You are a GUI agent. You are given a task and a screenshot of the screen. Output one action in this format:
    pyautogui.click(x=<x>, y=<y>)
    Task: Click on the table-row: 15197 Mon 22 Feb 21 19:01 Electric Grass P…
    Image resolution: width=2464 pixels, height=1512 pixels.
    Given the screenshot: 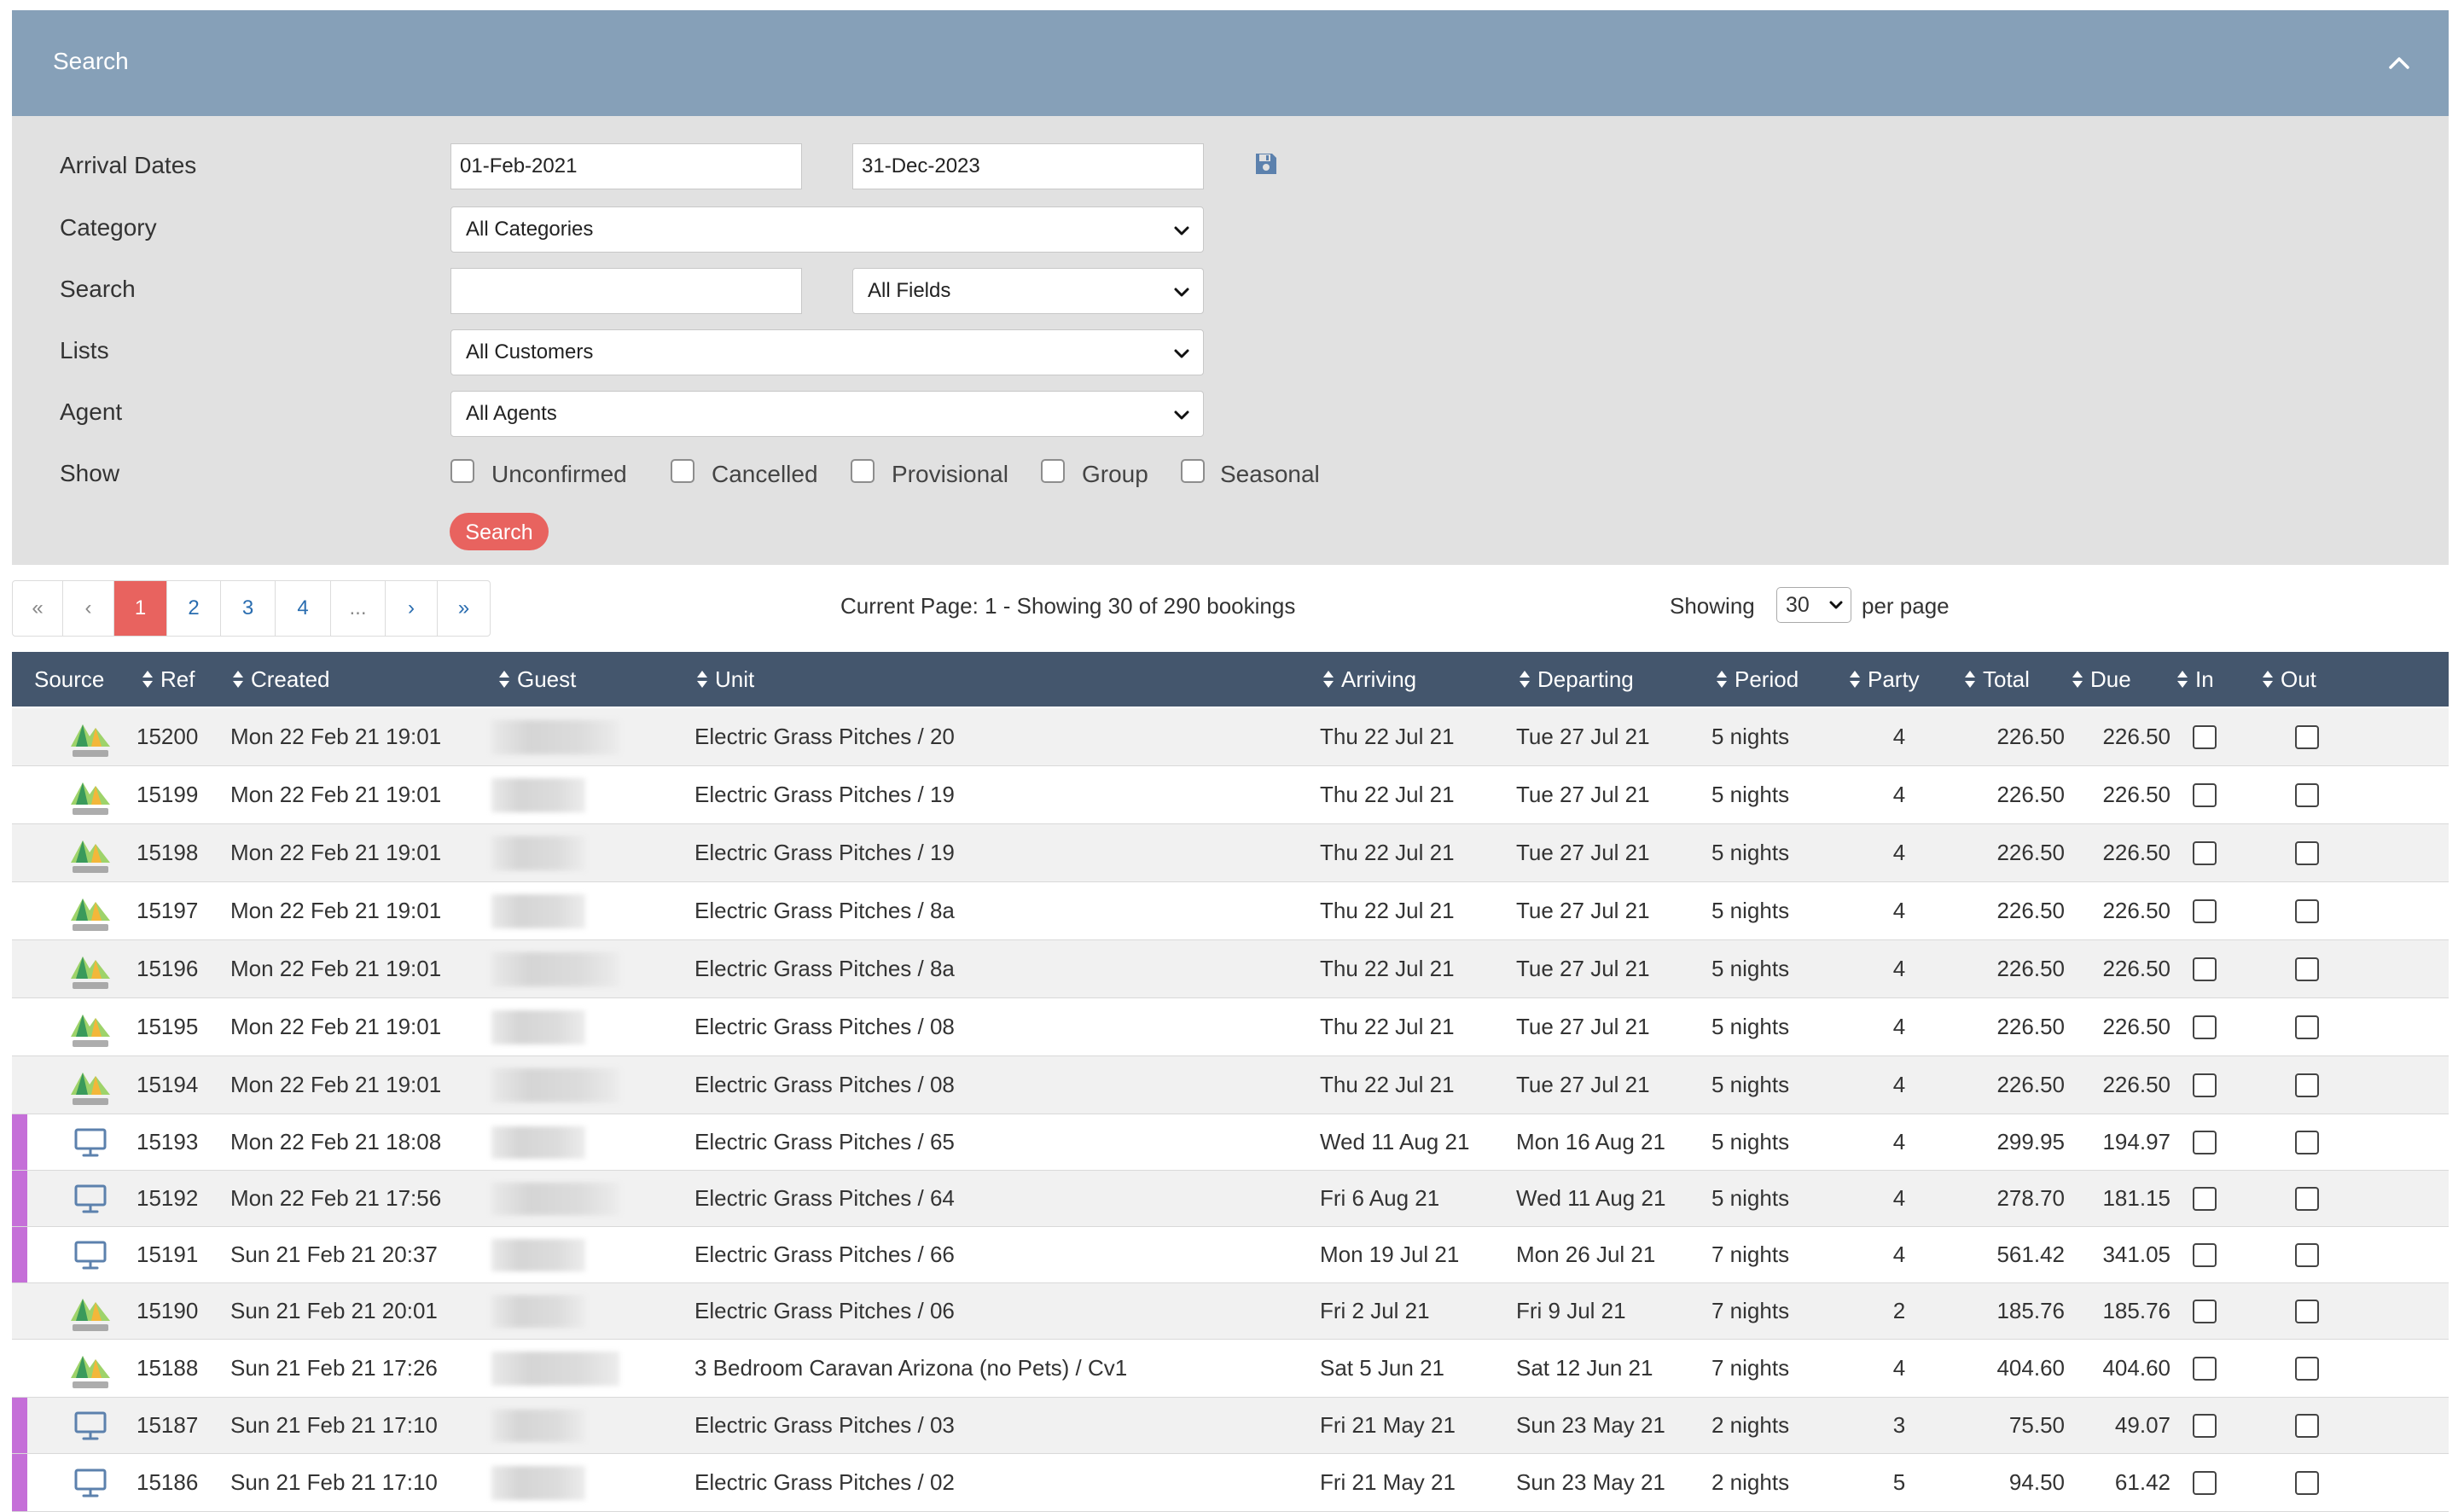 What is the action you would take?
    pyautogui.click(x=1230, y=911)
    